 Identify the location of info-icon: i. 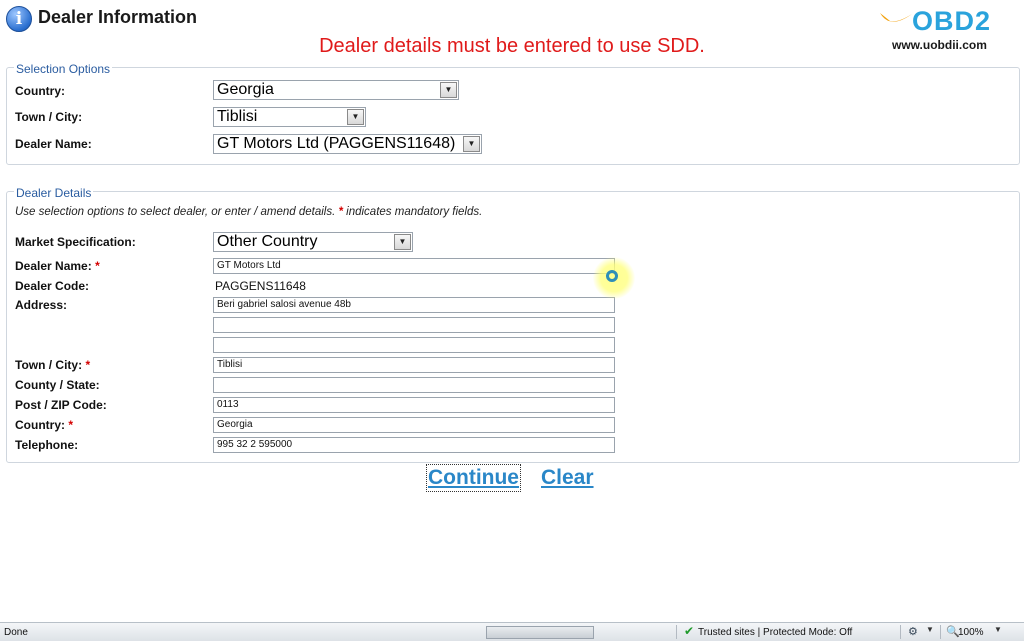
(19, 19).